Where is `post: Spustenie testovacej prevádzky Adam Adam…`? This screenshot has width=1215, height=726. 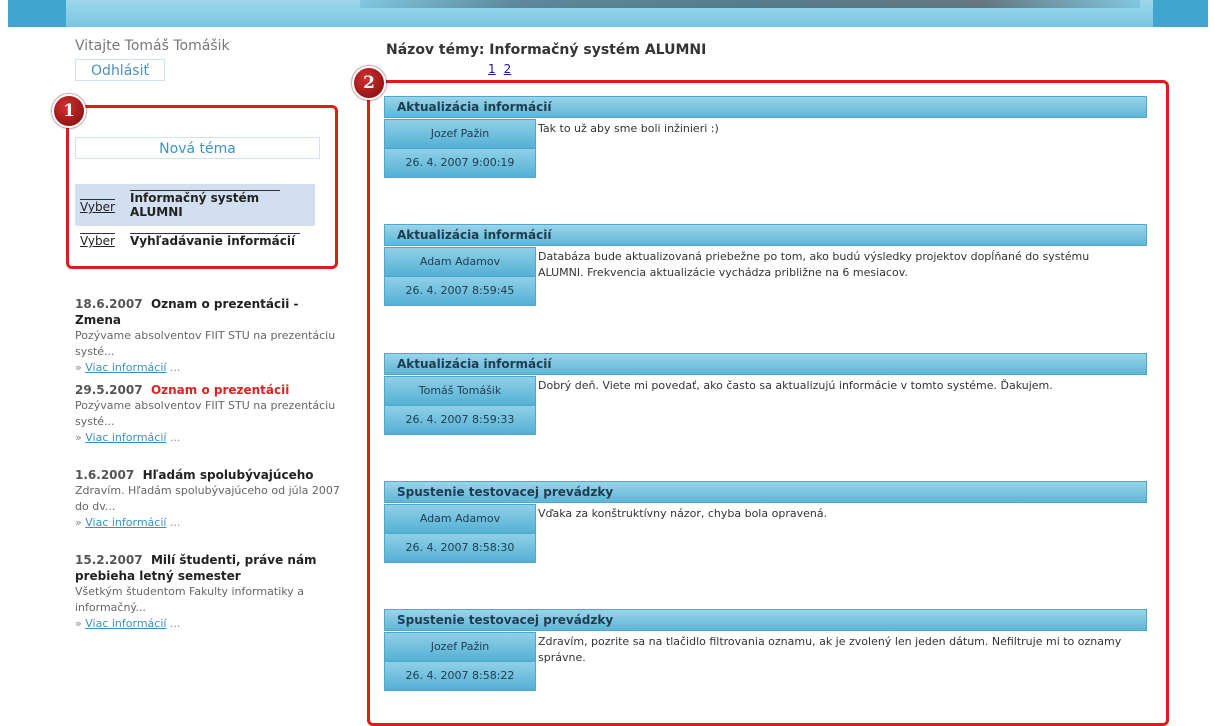
post: Spustenie testovacej prevádzky Adam Adam… is located at coordinates (765, 522).